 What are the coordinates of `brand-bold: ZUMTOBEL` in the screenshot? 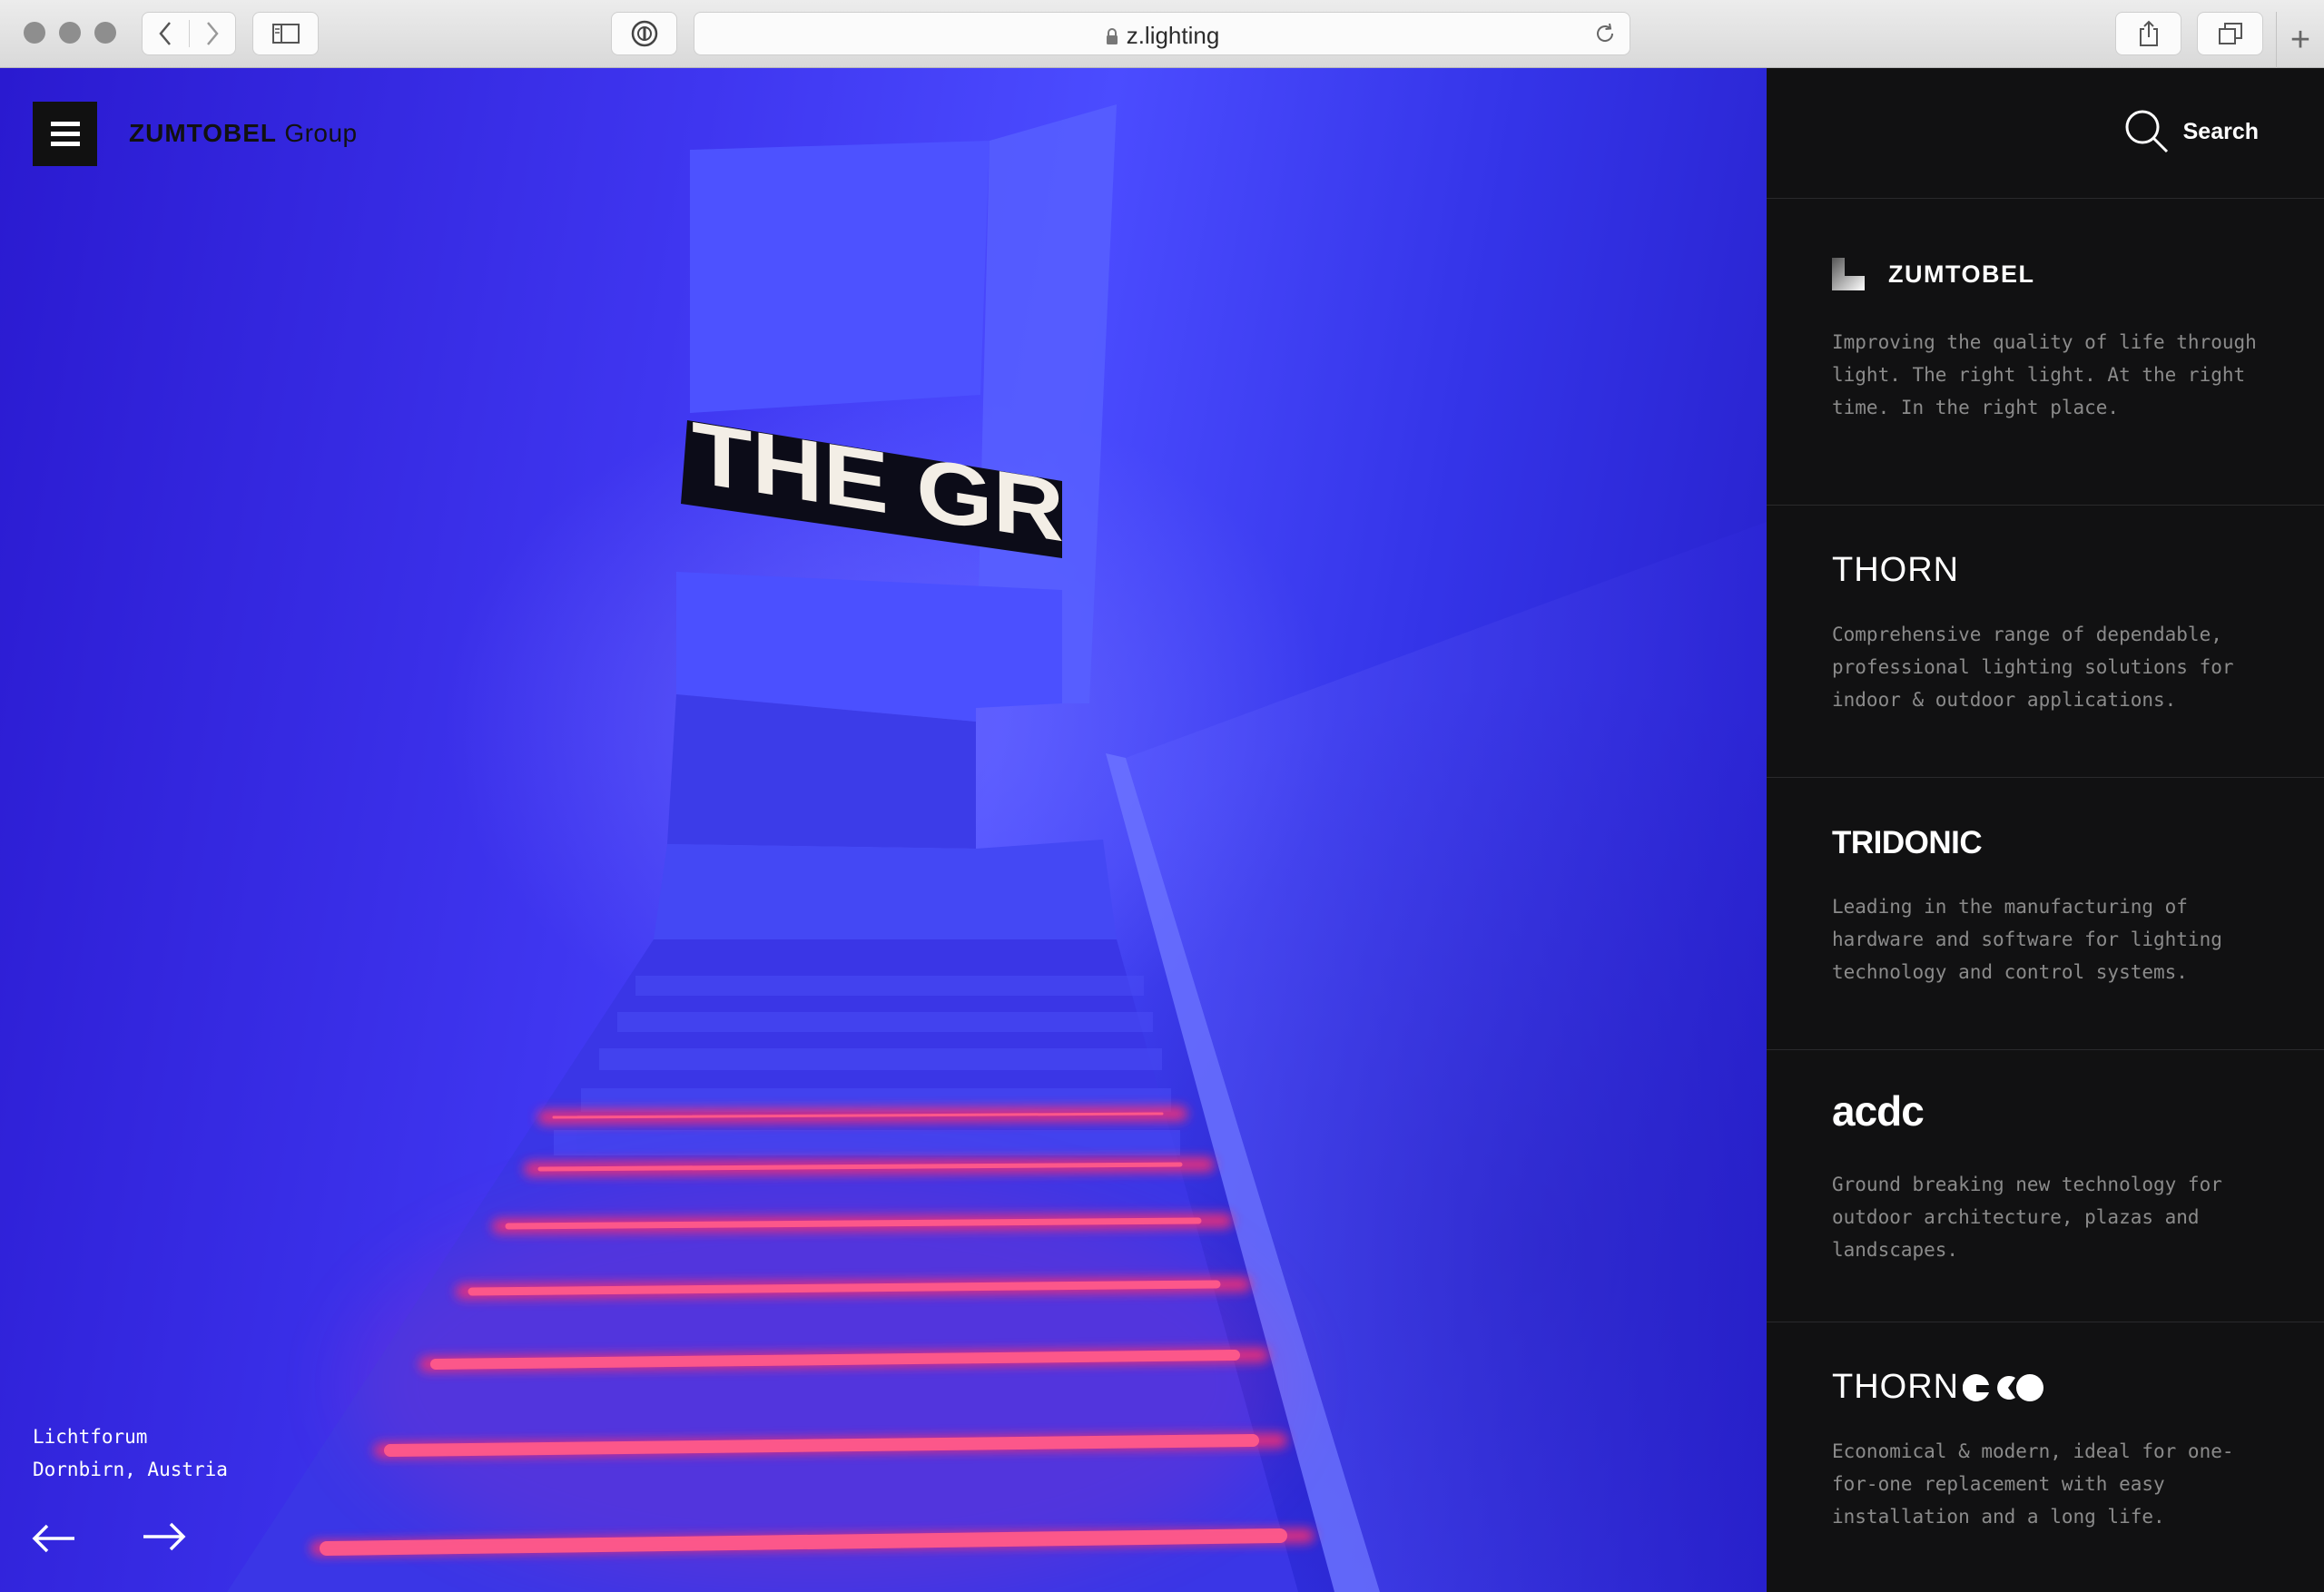 It's located at (203, 133).